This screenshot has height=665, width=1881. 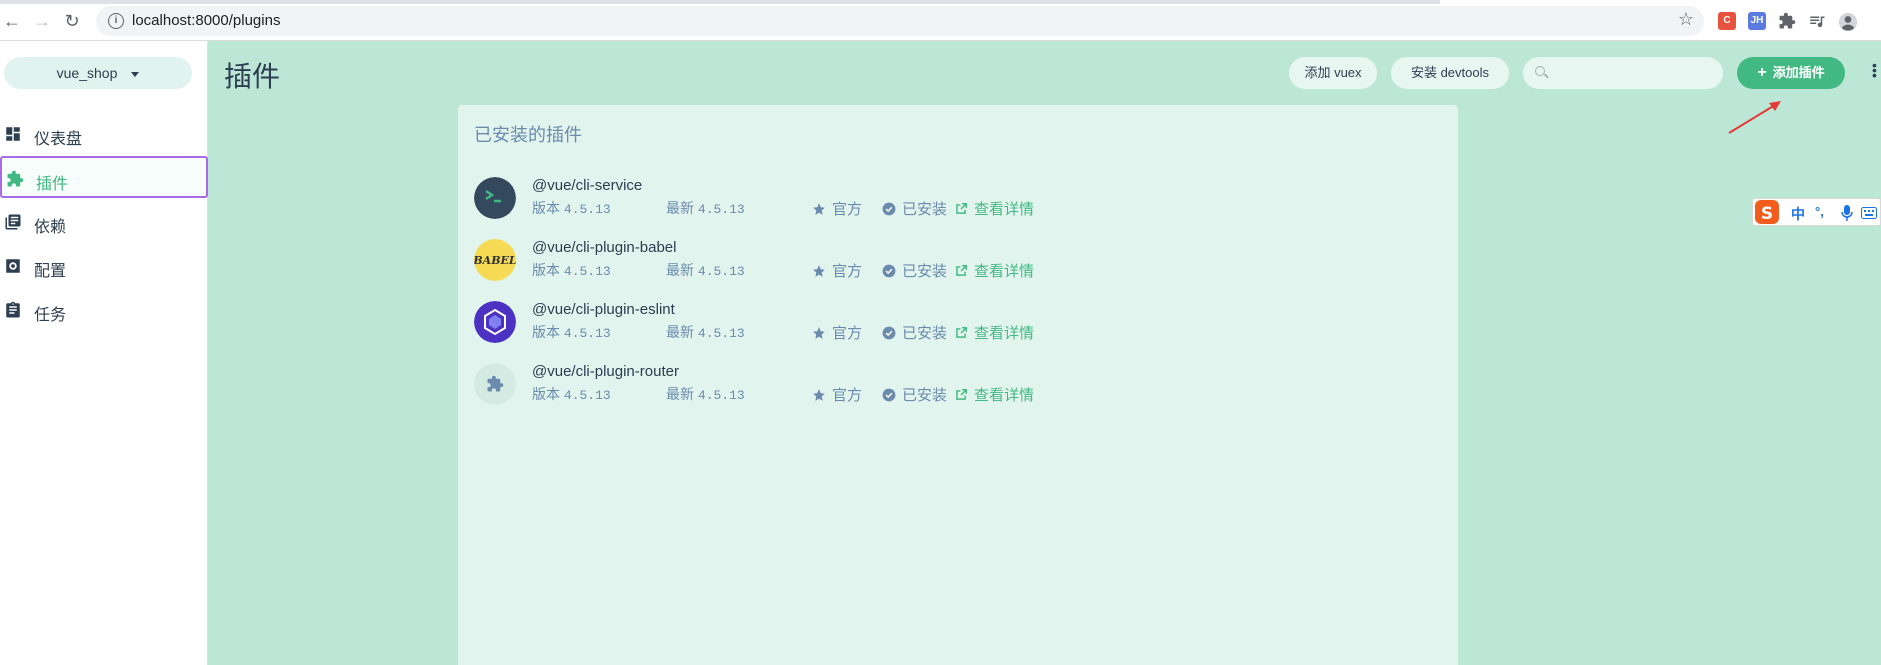 What do you see at coordinates (50, 227) in the screenshot?
I see `sidebar-item-label: 依赖` at bounding box center [50, 227].